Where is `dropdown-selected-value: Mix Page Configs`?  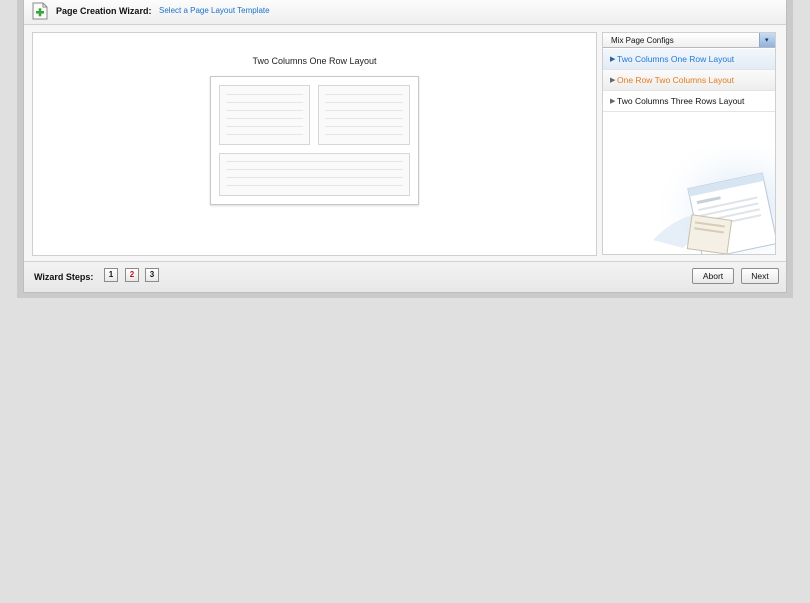 dropdown-selected-value: Mix Page Configs is located at coordinates (642, 40).